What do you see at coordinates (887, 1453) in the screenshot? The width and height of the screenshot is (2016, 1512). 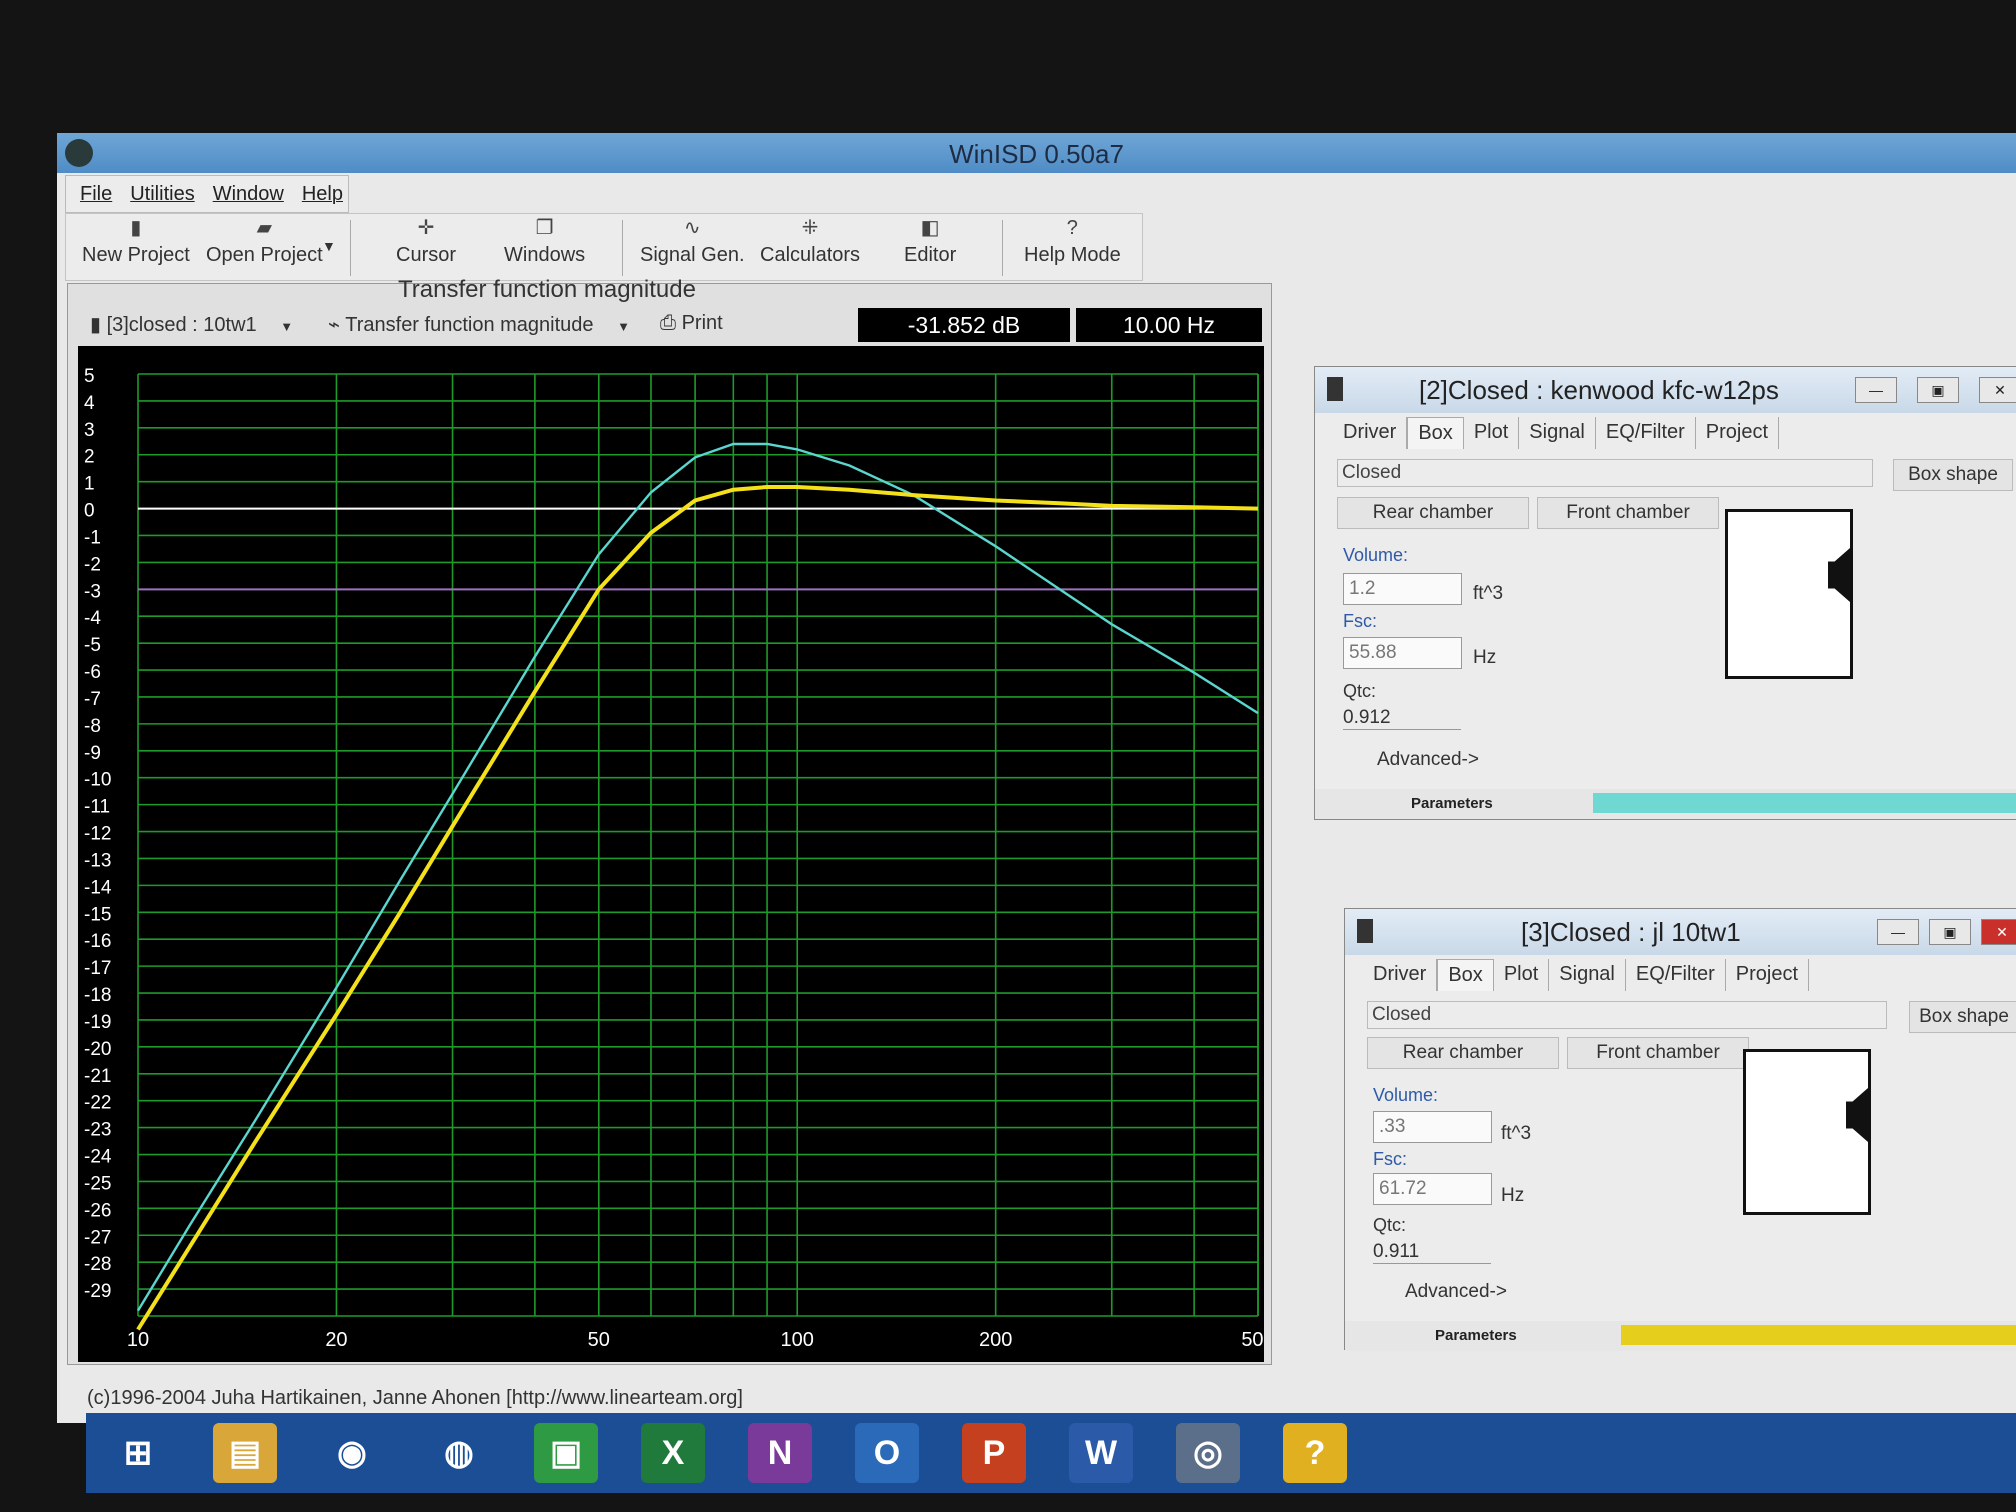 I see `outlook-icon: O` at bounding box center [887, 1453].